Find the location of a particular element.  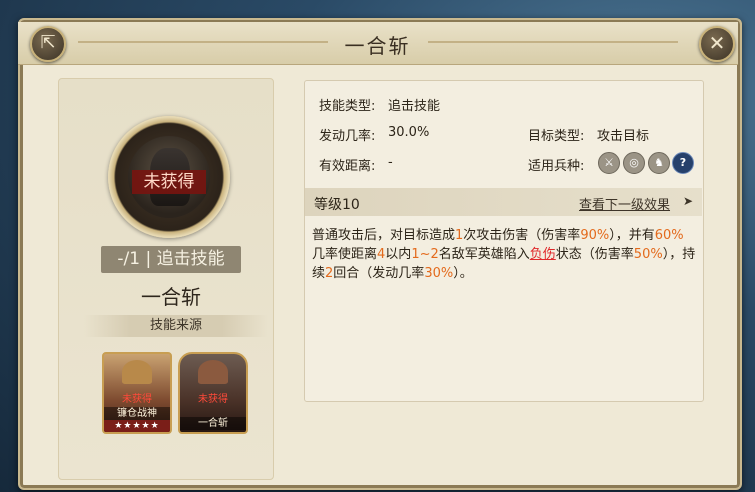

samurai-helmet-icon is located at coordinates (137, 372).